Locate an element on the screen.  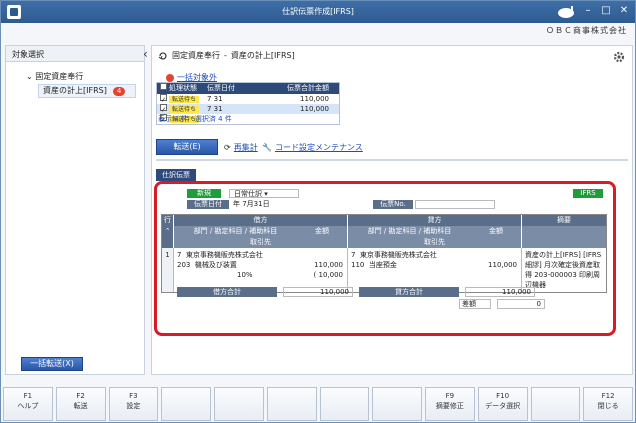
slip-no-field is located at coordinates (455, 204).